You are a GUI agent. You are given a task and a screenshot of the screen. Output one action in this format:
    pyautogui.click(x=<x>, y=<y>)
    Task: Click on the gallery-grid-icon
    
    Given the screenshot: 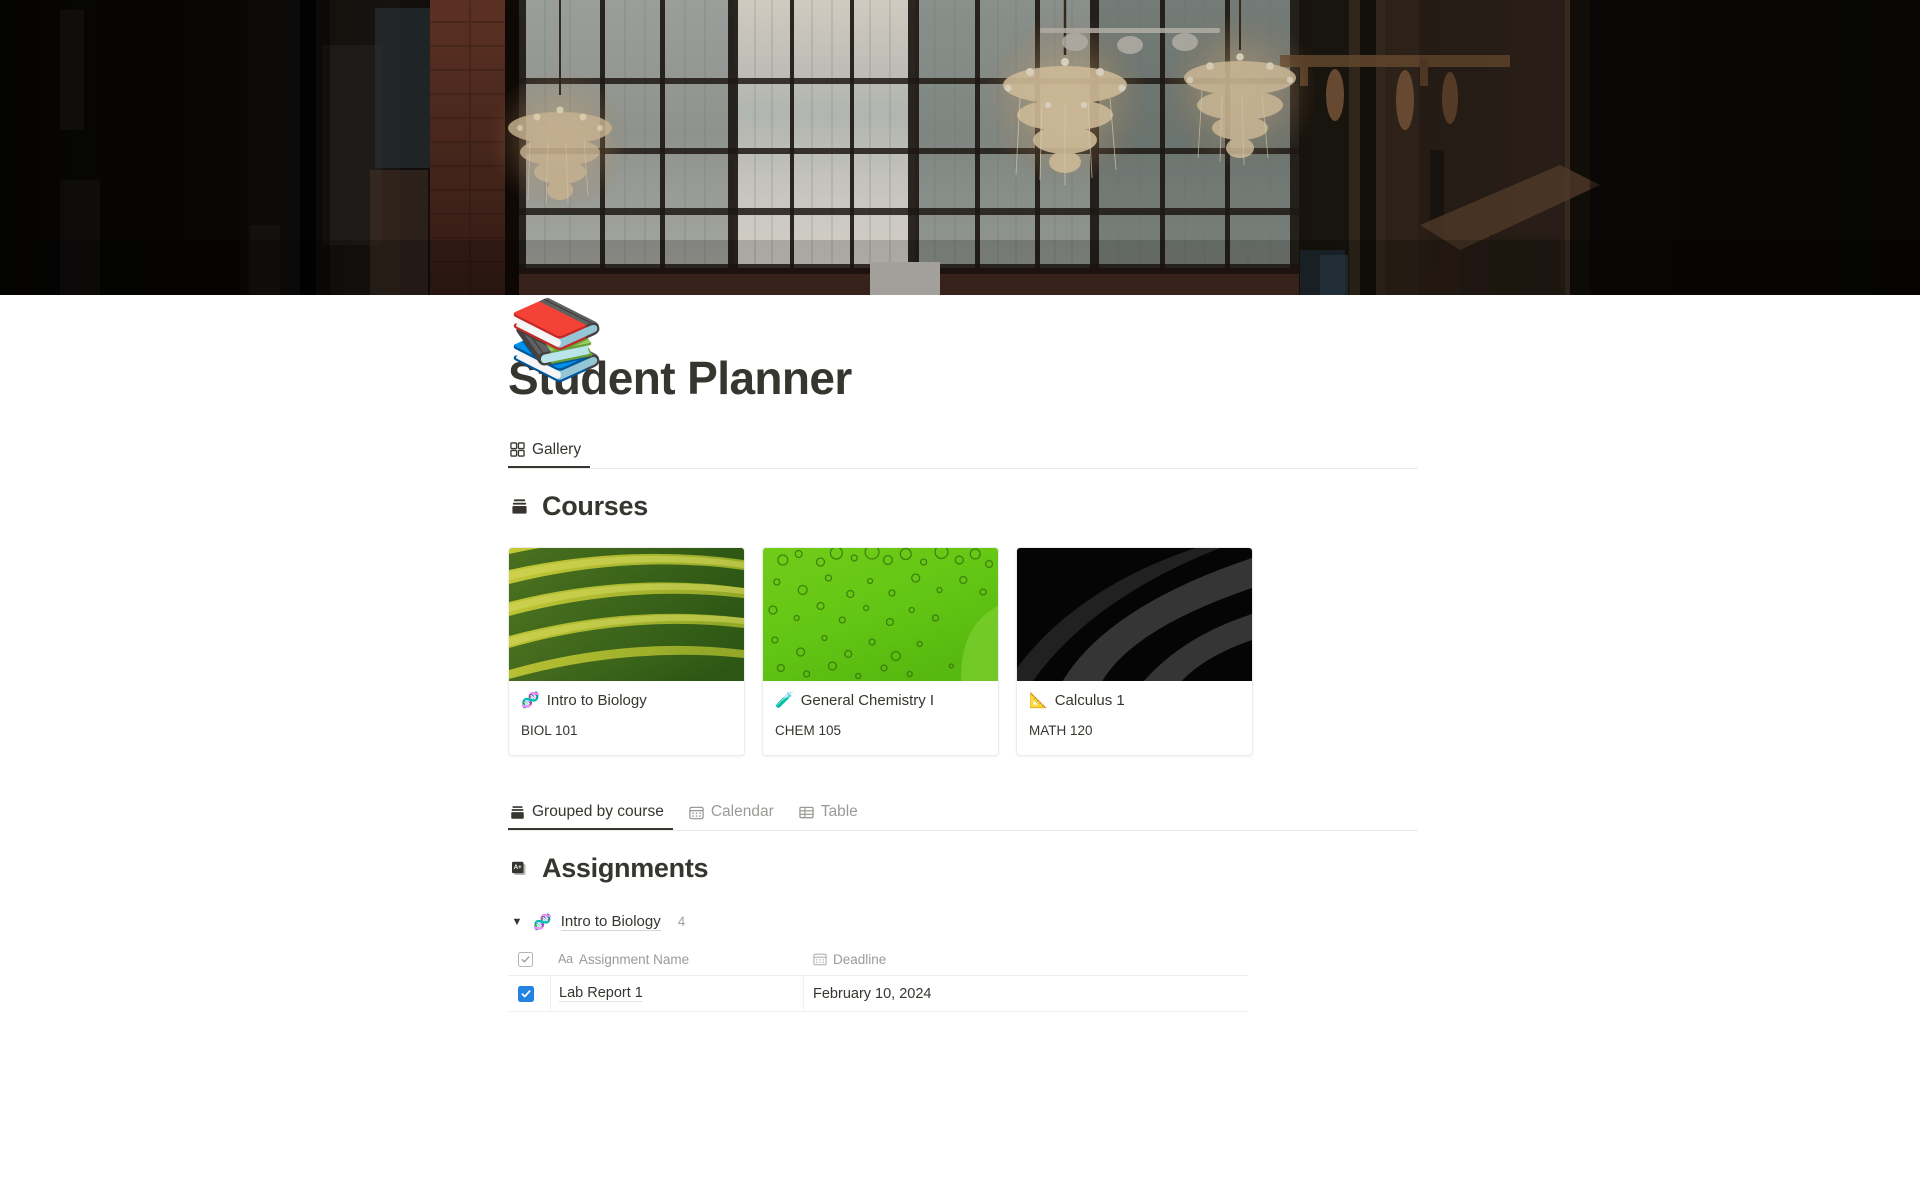 What is the action you would take?
    pyautogui.click(x=517, y=449)
    